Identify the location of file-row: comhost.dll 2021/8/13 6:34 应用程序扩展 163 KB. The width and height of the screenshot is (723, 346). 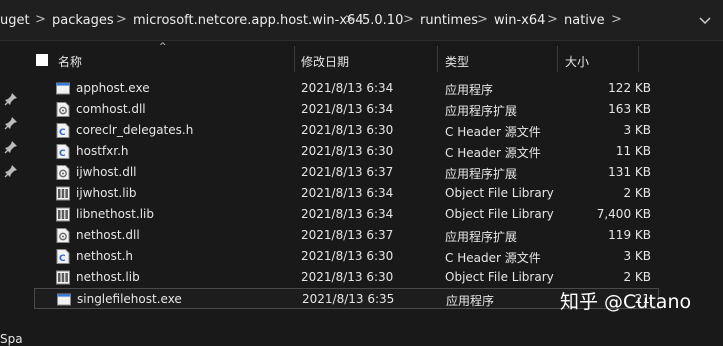
(346, 109).